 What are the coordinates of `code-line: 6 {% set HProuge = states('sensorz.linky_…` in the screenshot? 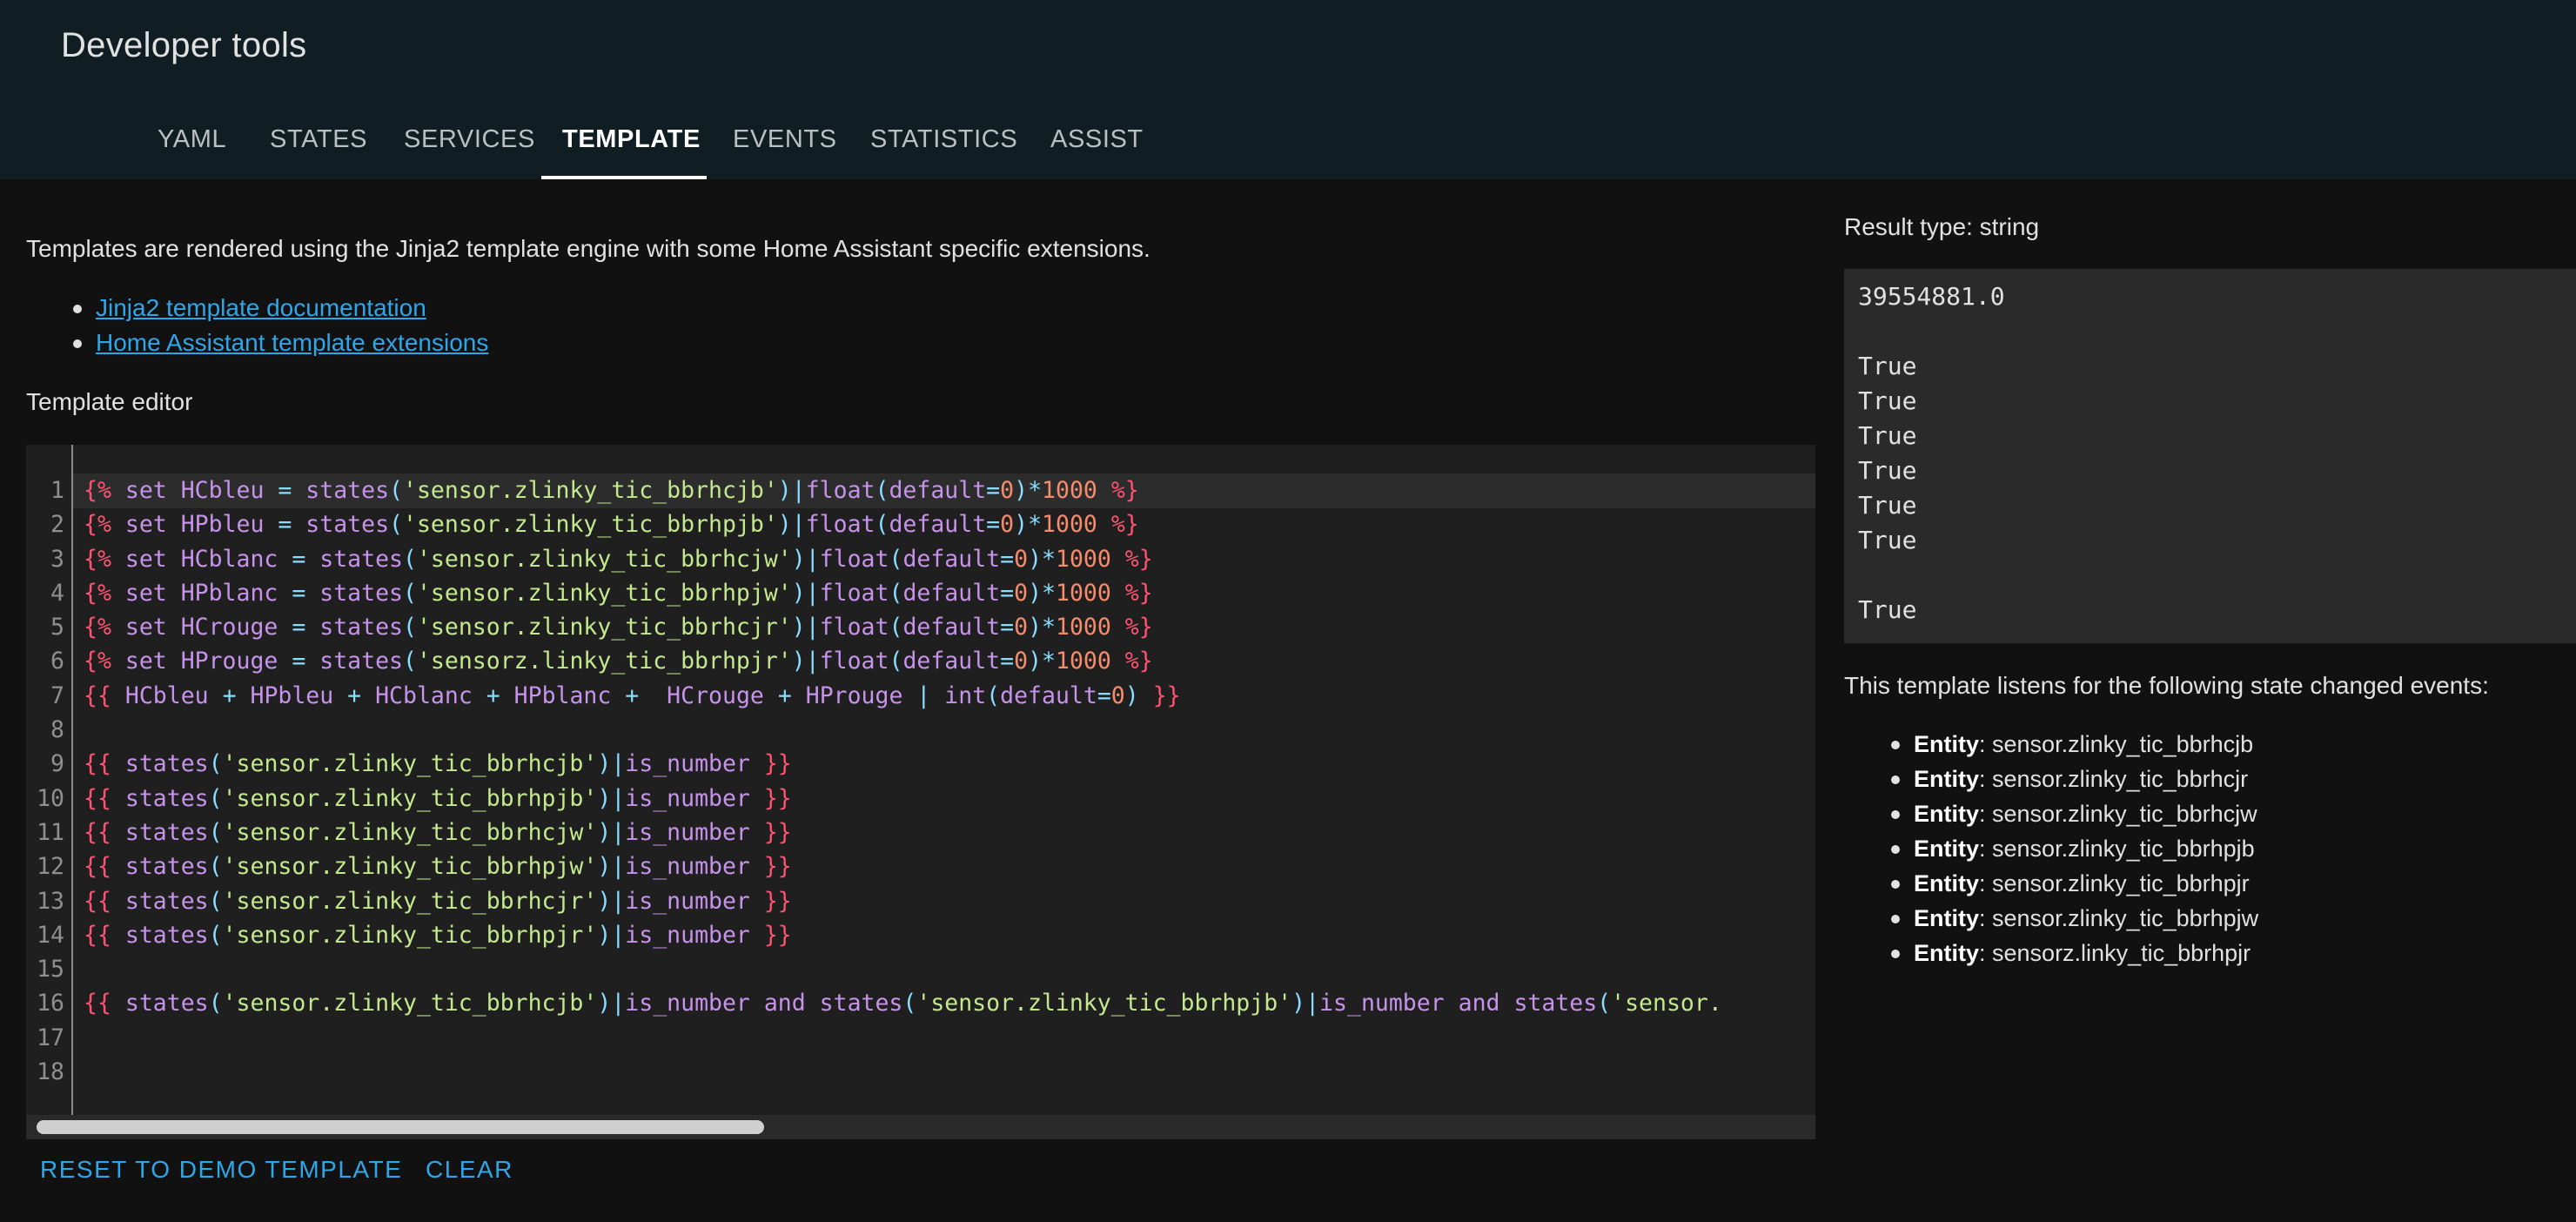 It's located at (921, 661).